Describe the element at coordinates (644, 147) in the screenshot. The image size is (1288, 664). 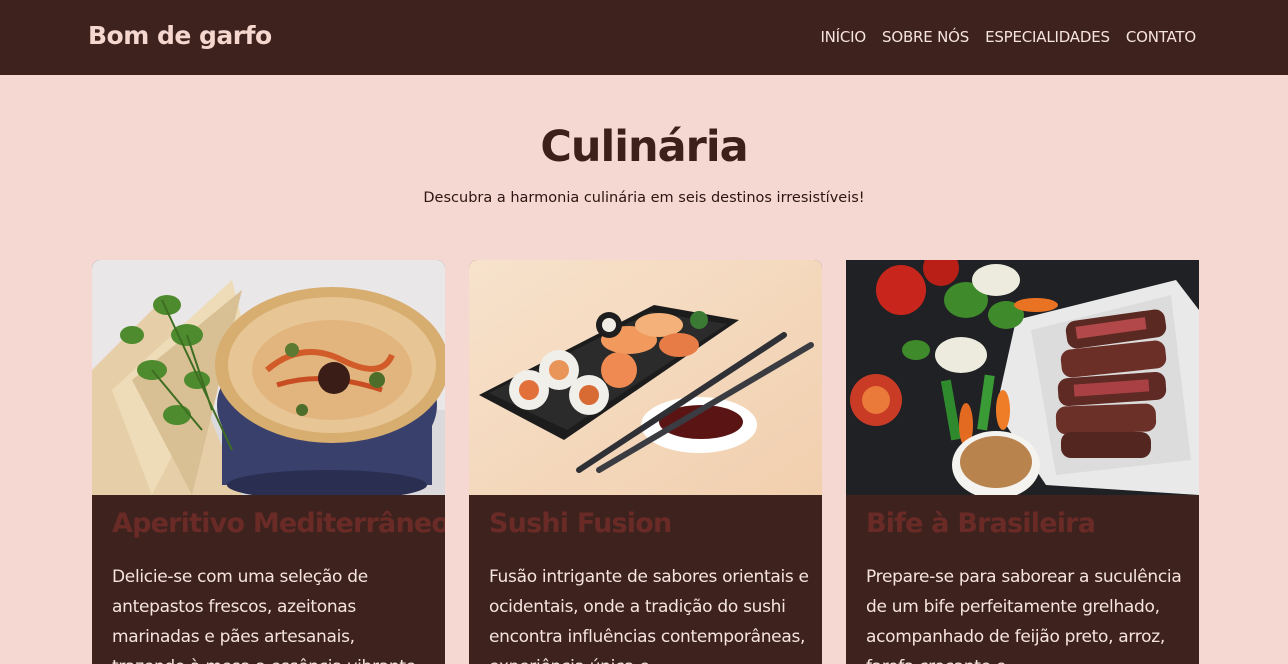
I see `page-title: Culinária` at that location.